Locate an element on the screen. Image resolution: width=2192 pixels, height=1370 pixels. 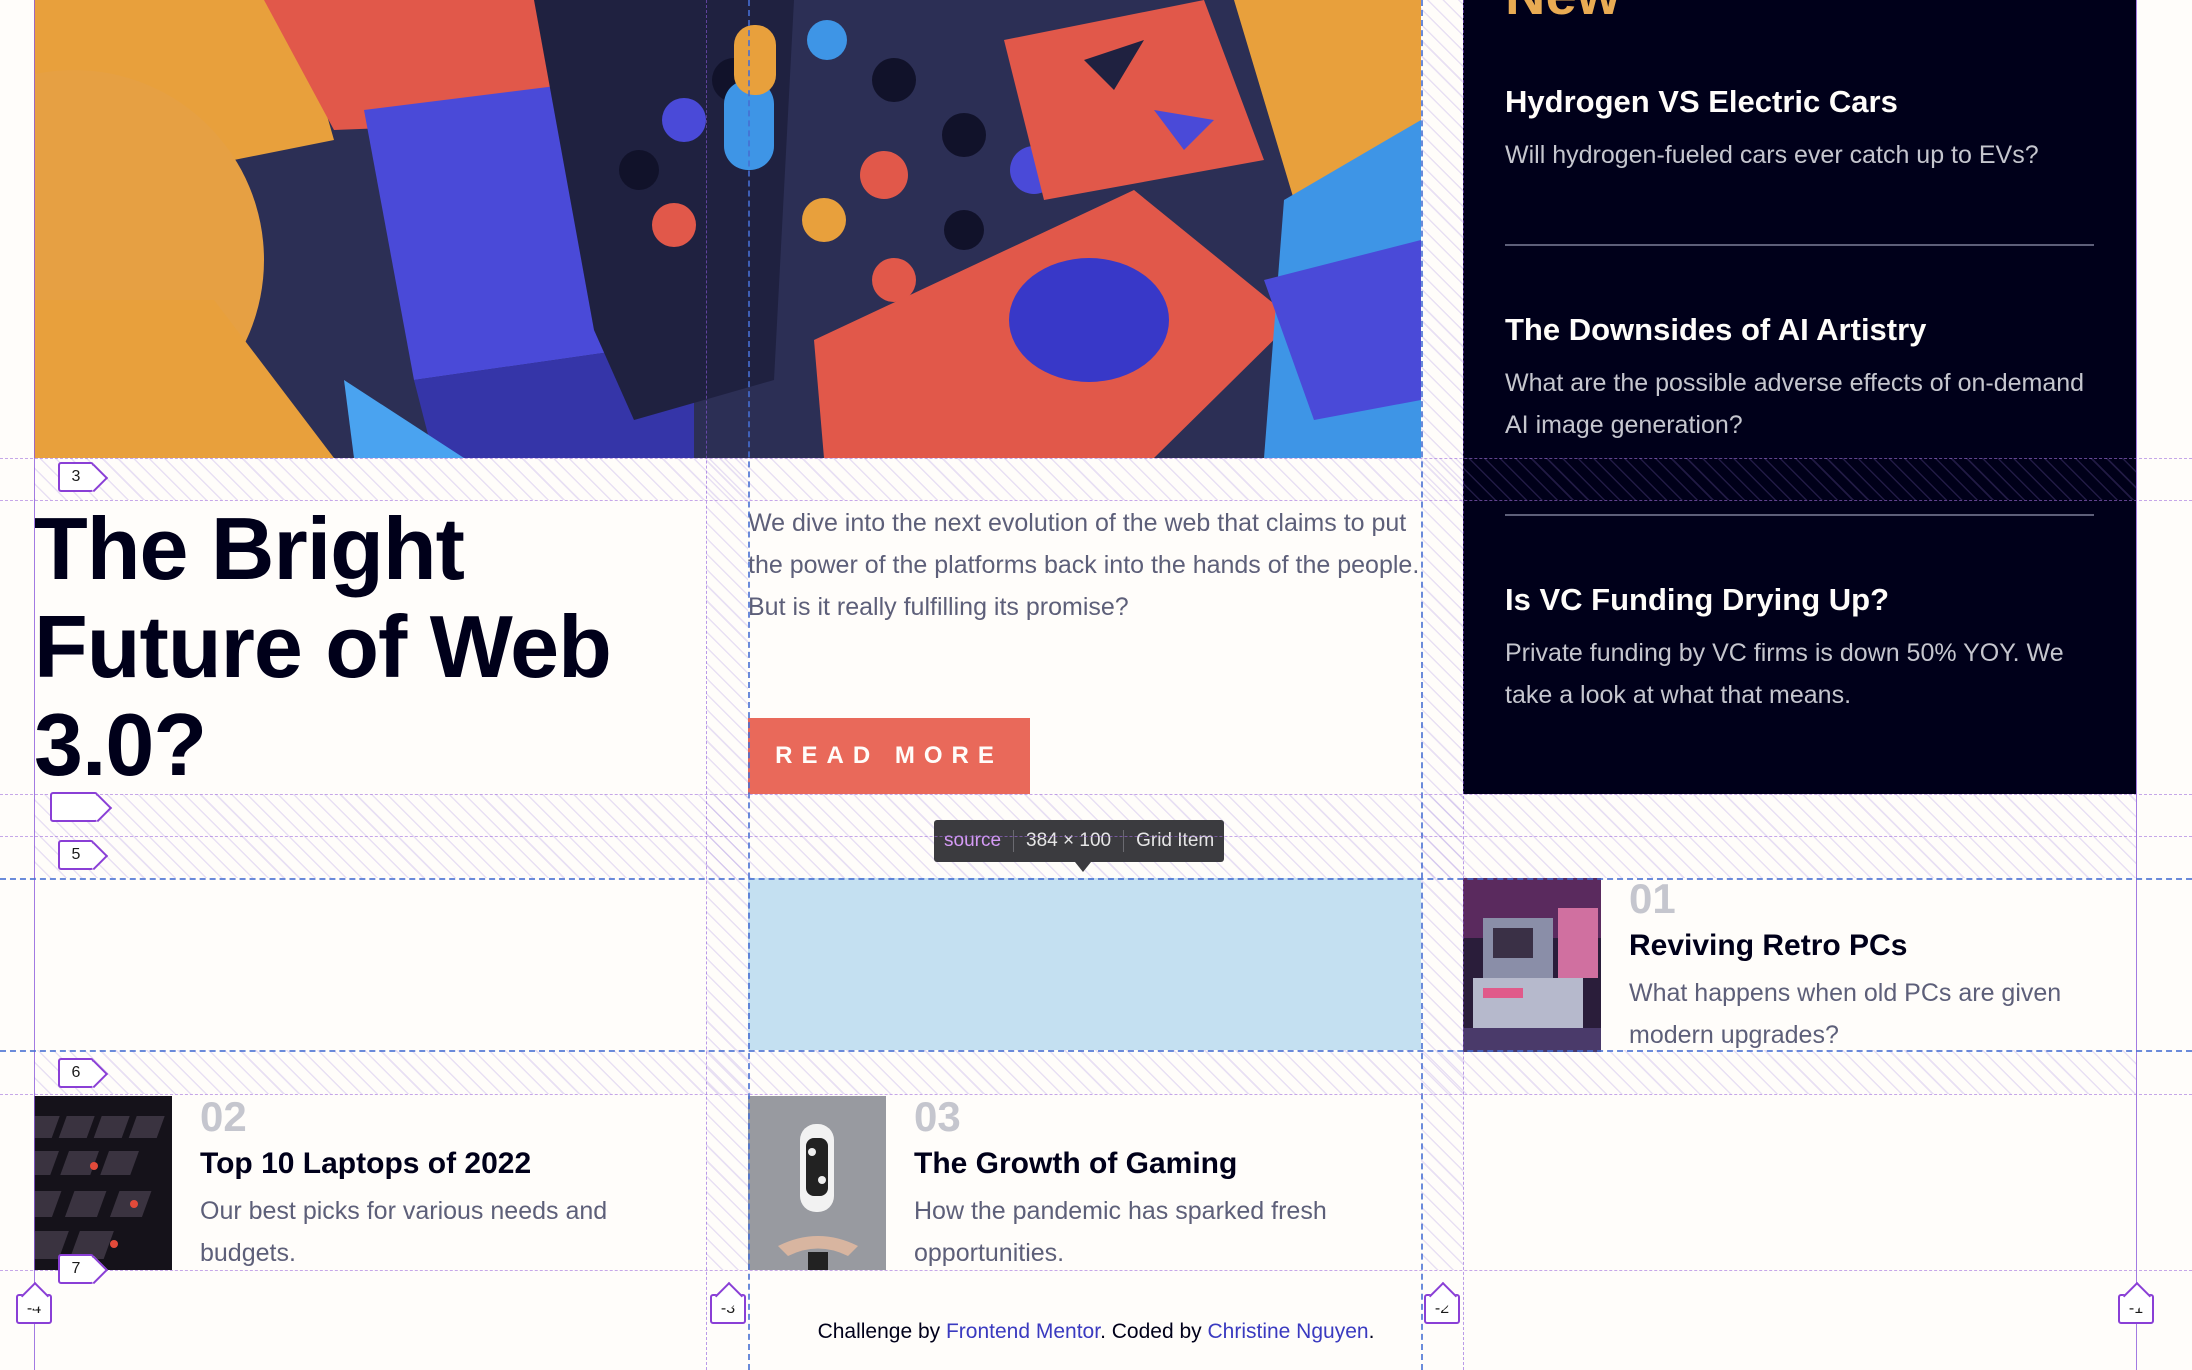
grid-row-badge-5: 5 is located at coordinates (76, 855).